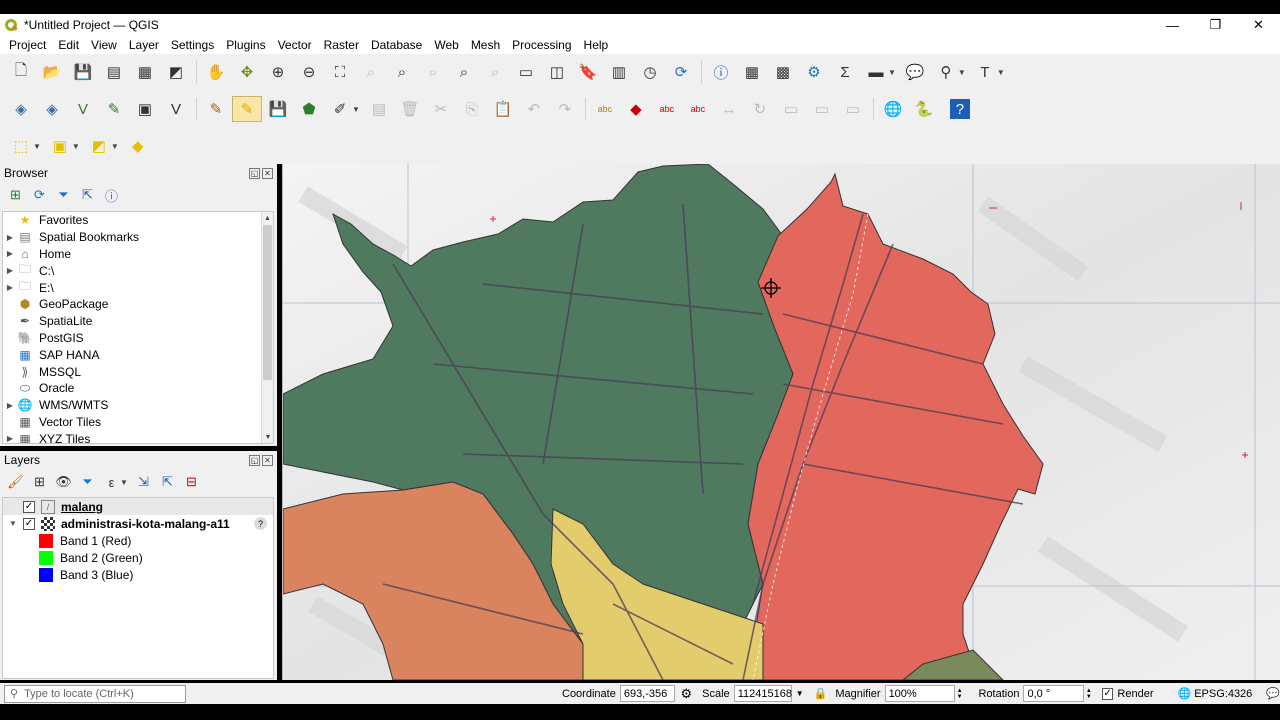 This screenshot has width=1280, height=720. I want to click on close-button: ✕, so click(1258, 25).